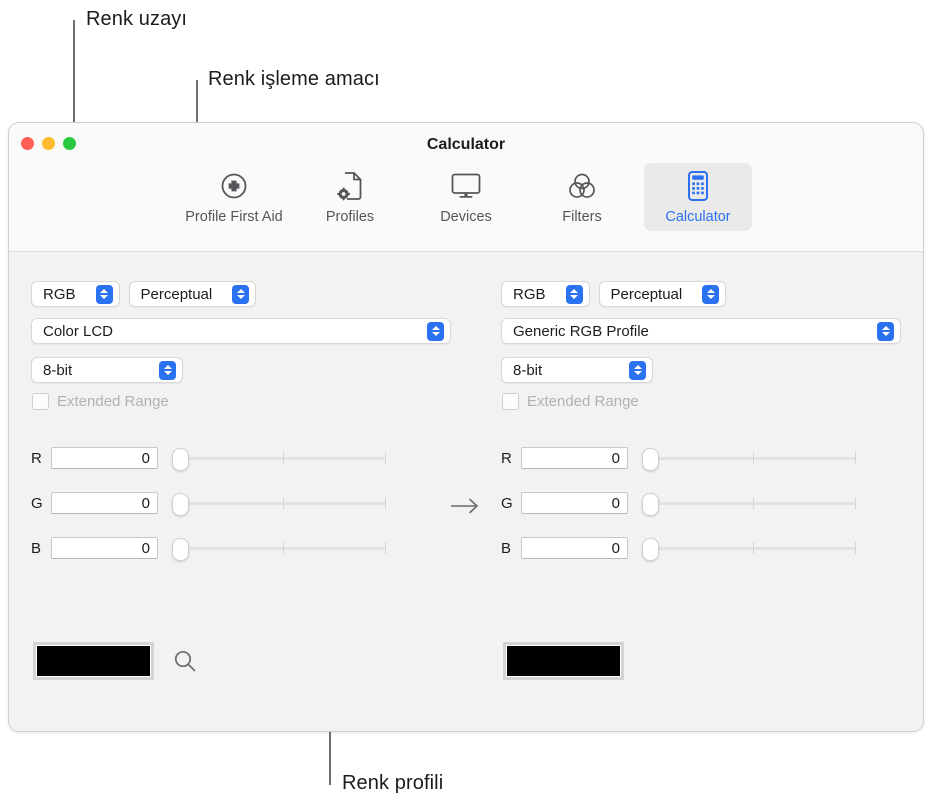  I want to click on venn-circles-icon, so click(582, 186).